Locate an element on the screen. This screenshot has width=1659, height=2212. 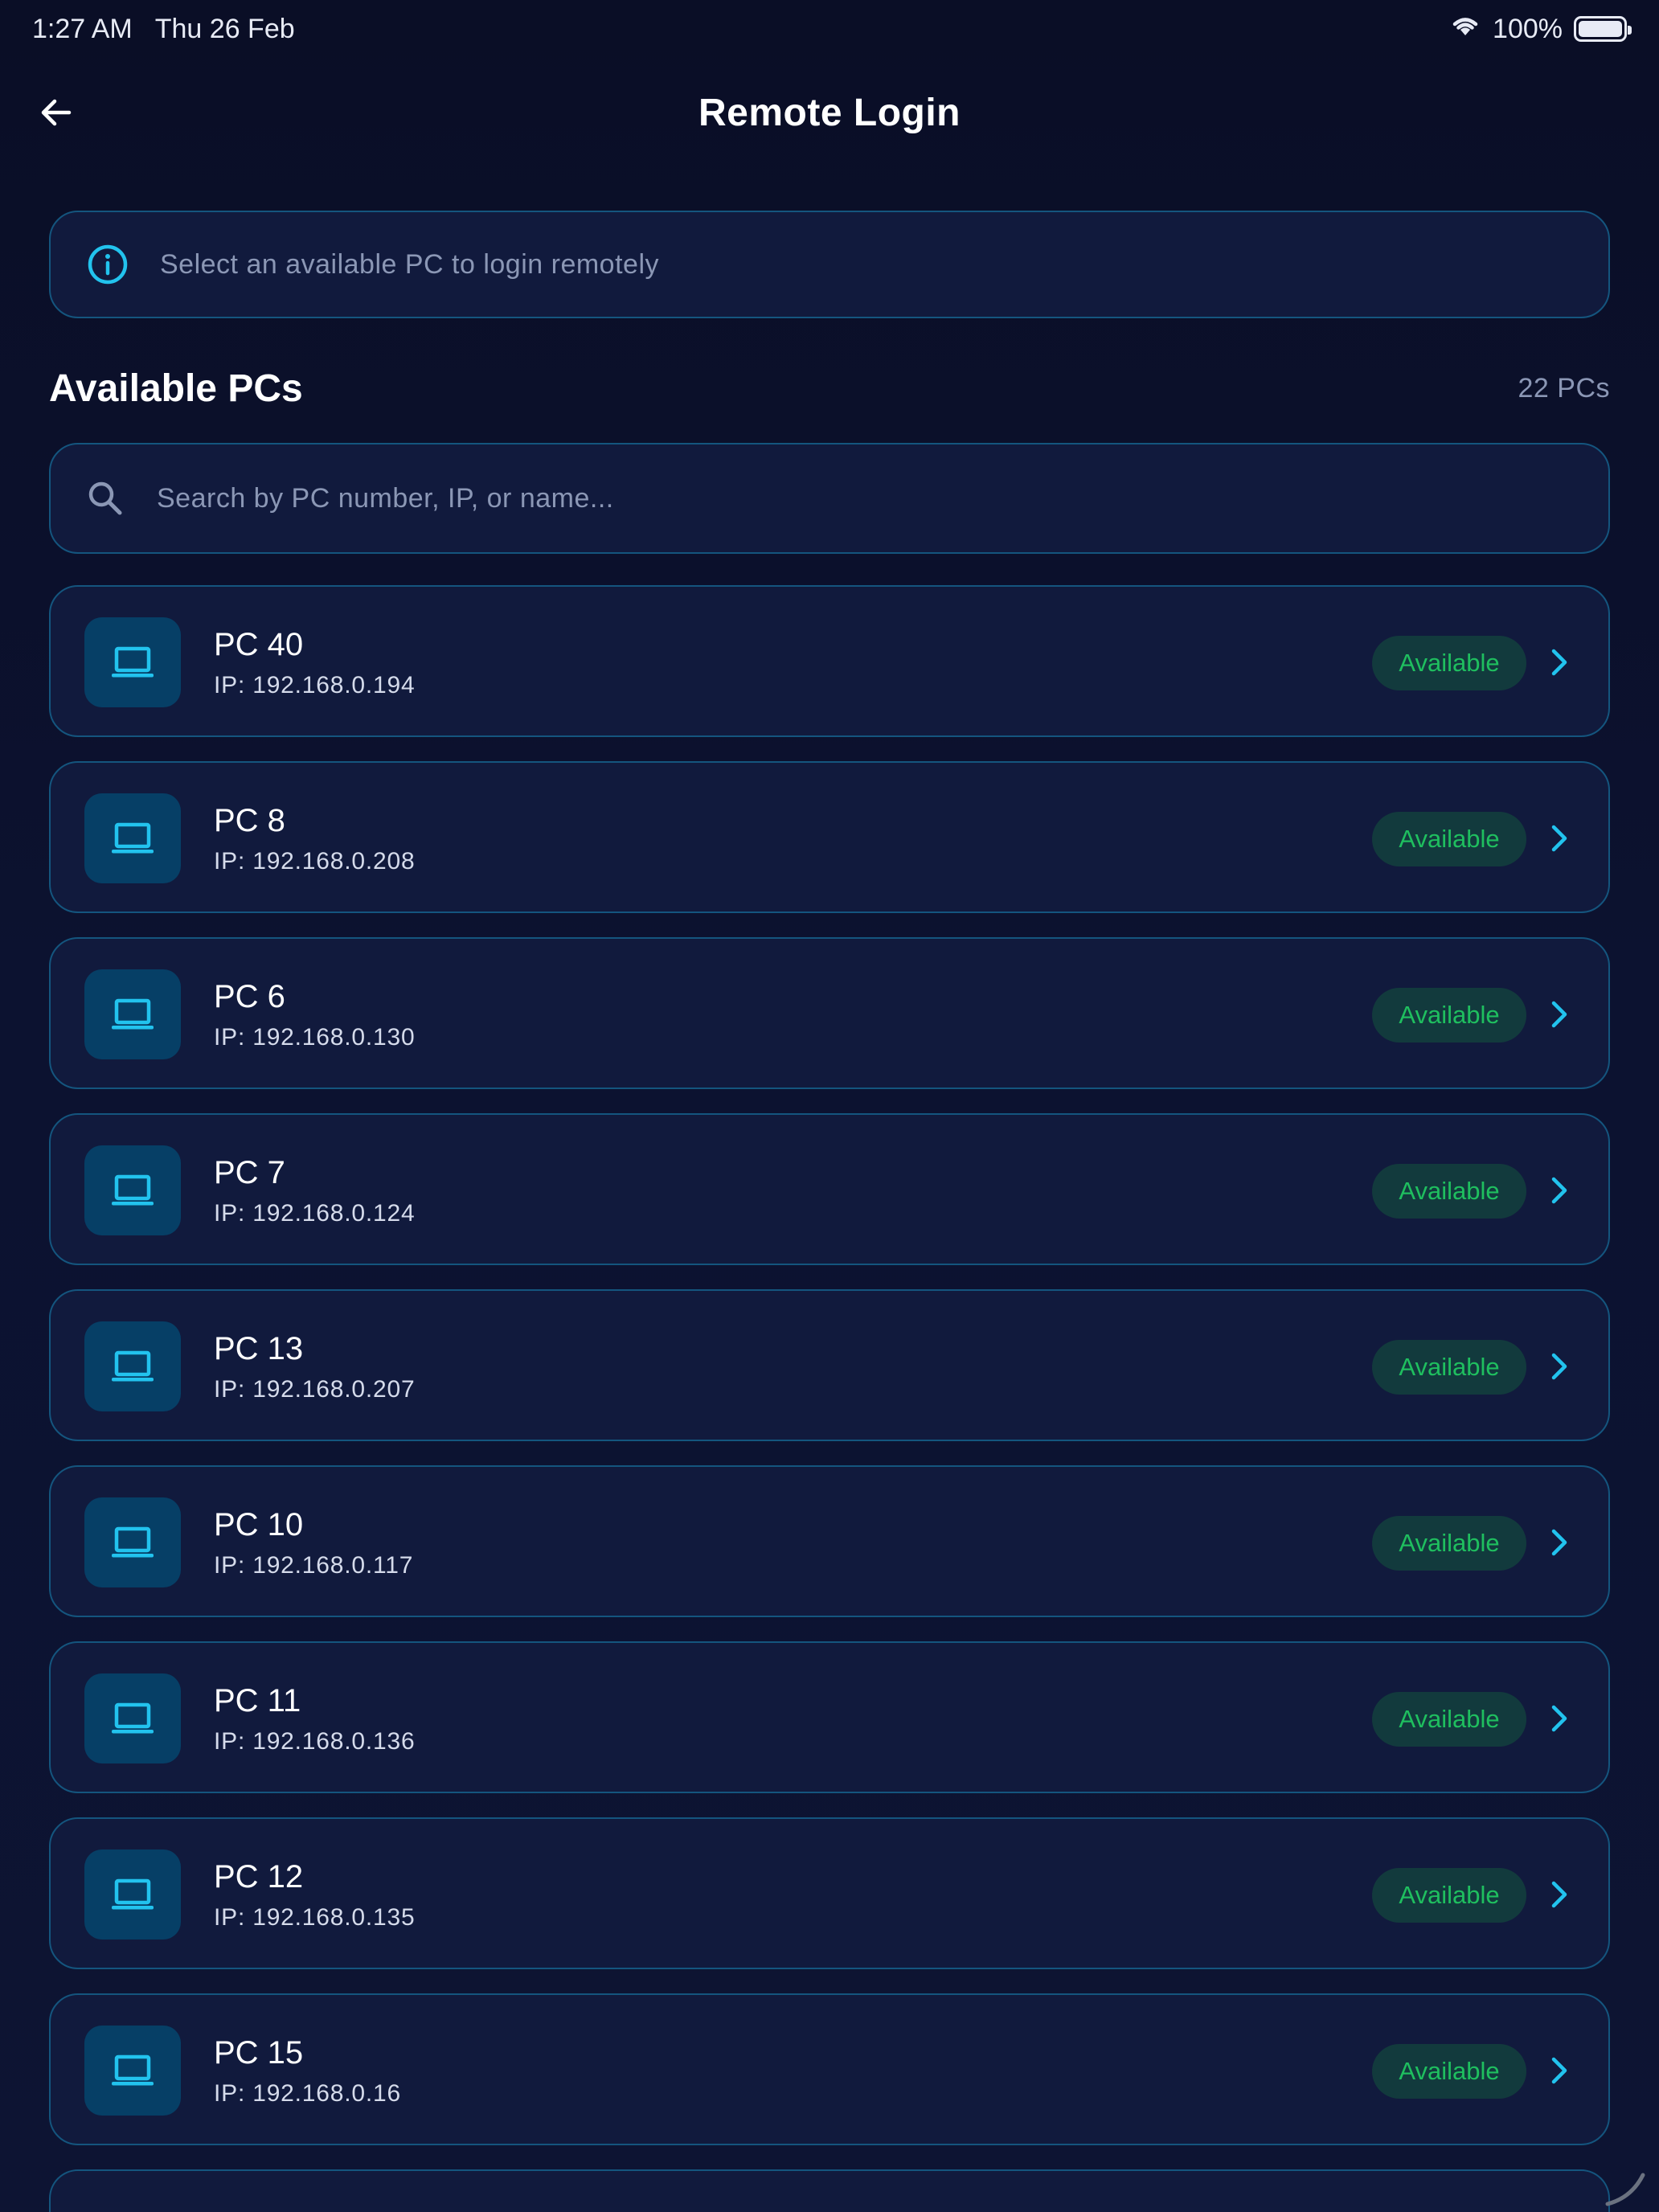
search-input is located at coordinates (883, 498).